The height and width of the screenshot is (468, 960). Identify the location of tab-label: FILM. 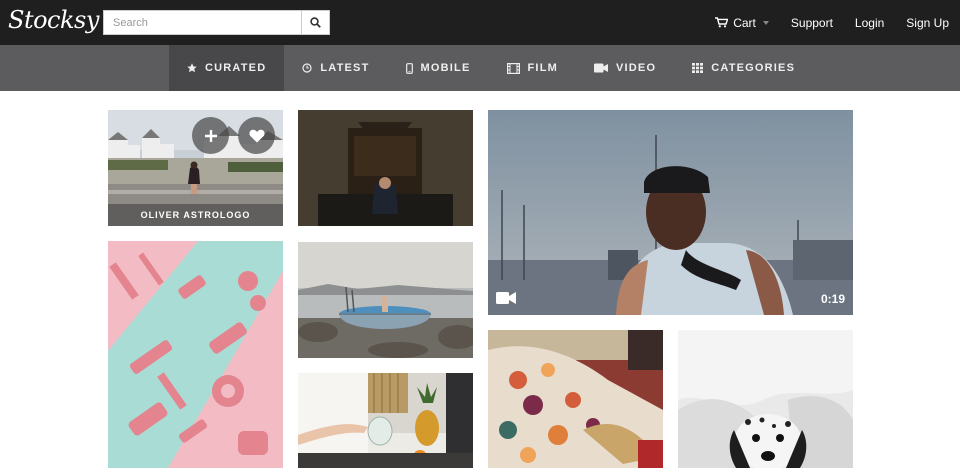
(542, 68).